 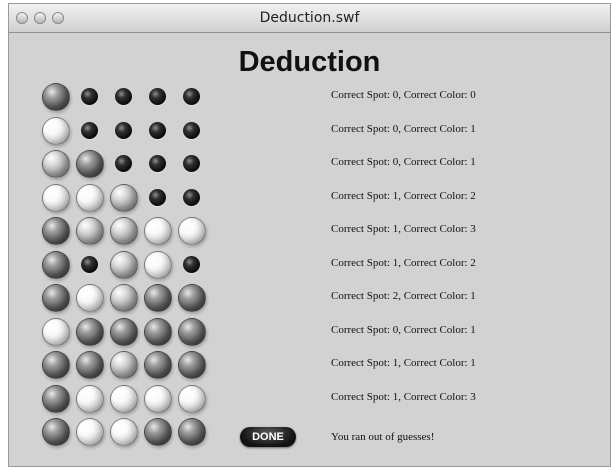 I want to click on guess-row: Correct Spot: 0, Correct Color: 0, so click(x=316, y=96).